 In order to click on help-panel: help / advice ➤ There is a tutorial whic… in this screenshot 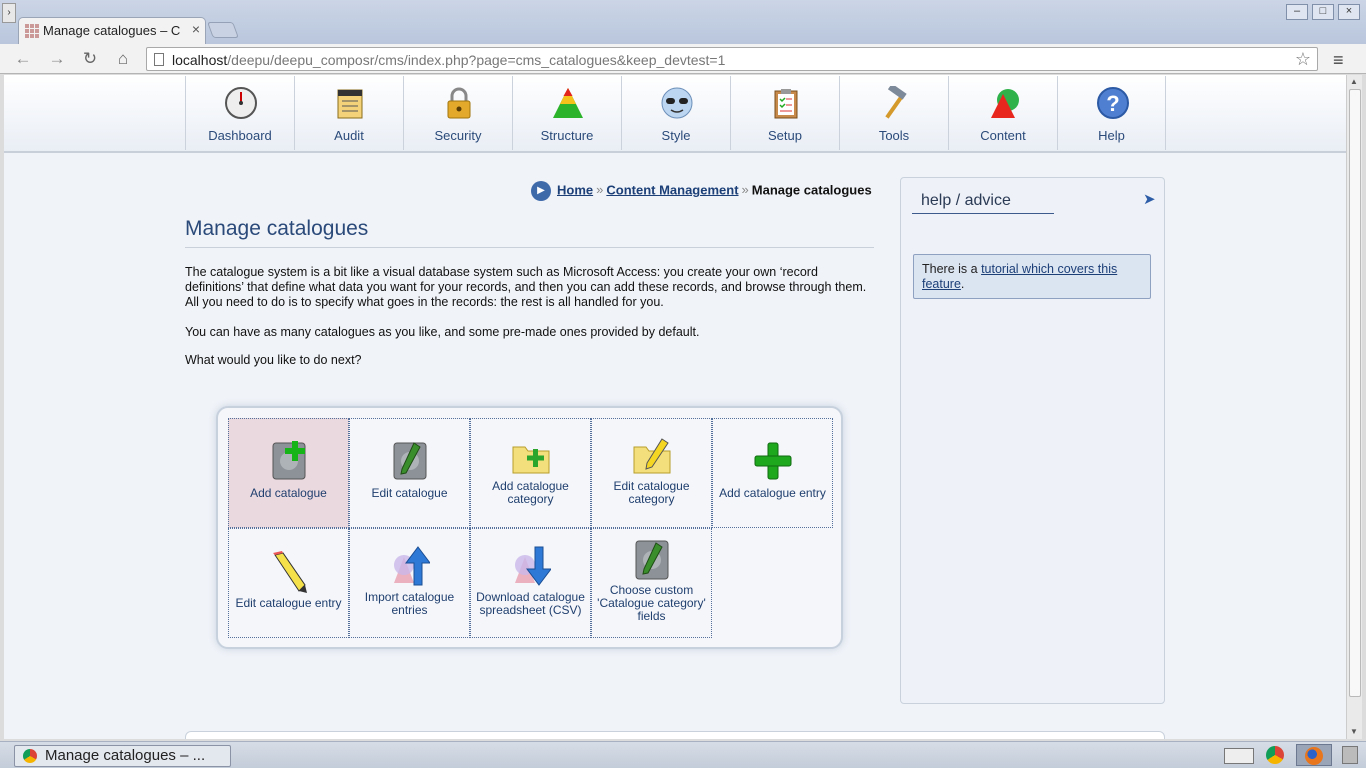, I will do `click(1032, 440)`.